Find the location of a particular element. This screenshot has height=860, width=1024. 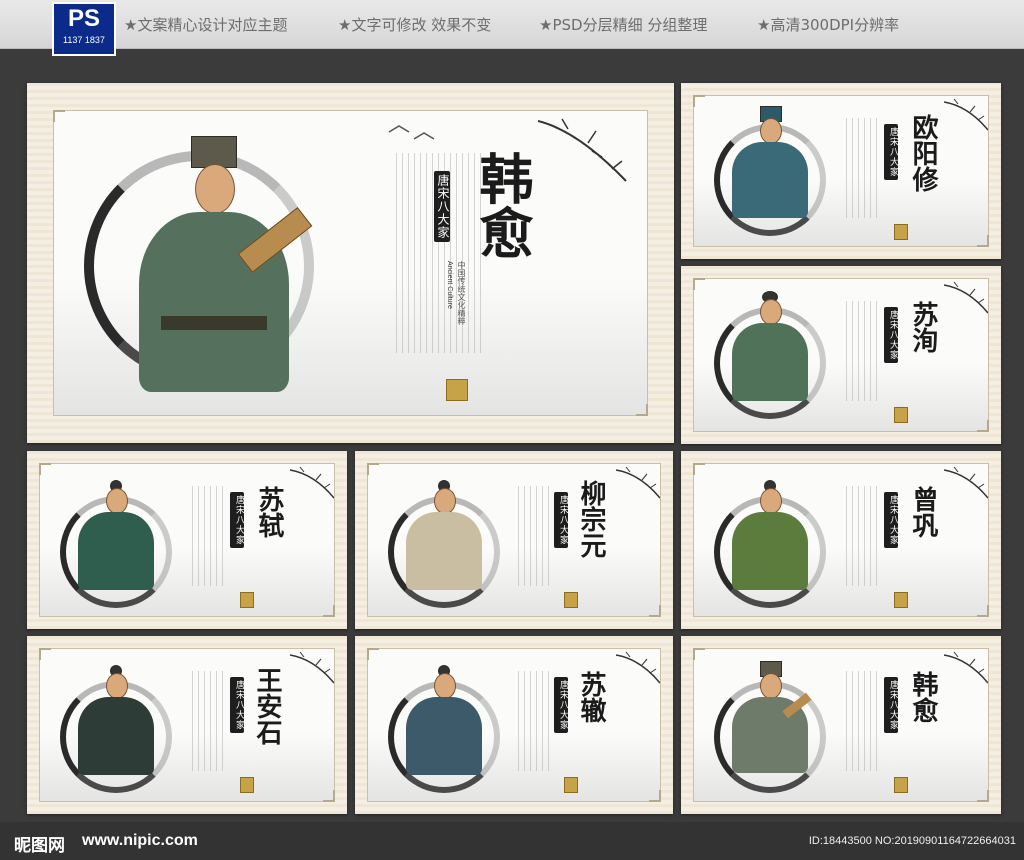

person-name: 曾巩 is located at coordinates (923, 512).